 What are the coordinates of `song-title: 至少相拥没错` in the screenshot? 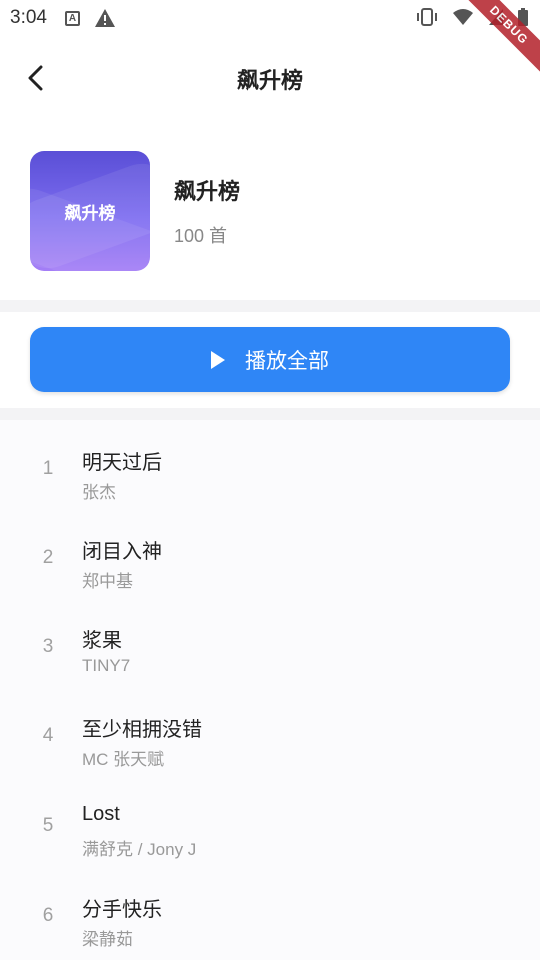 It's located at (142, 730).